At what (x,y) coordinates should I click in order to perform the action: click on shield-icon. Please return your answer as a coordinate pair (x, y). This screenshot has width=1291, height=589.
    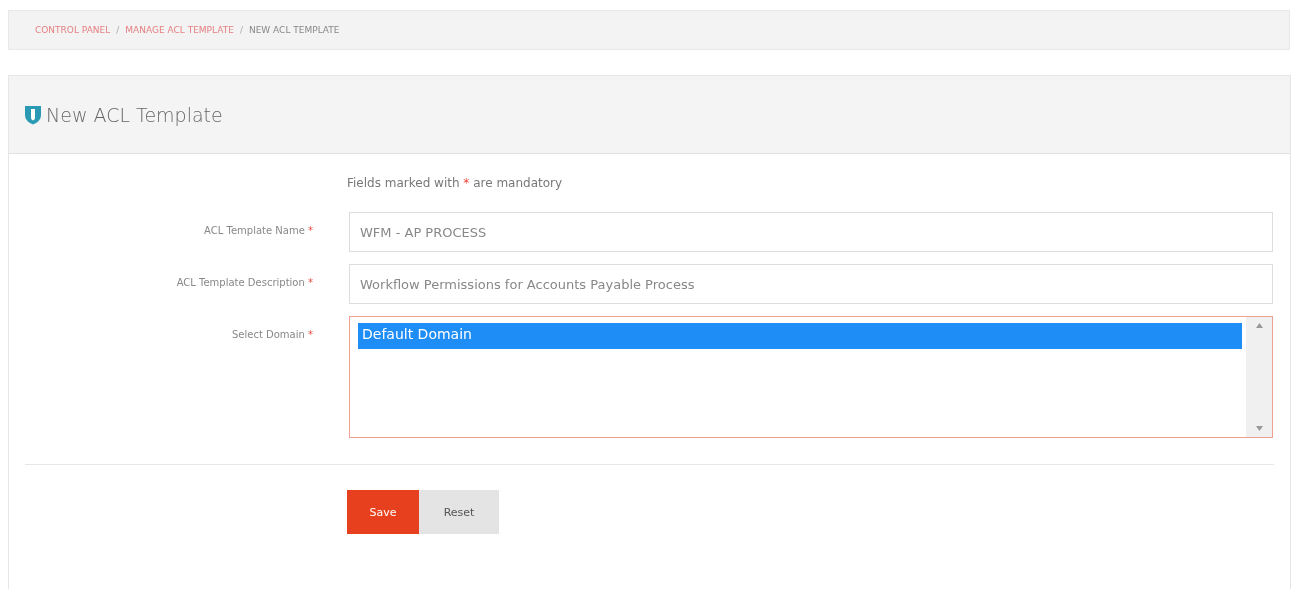
    Looking at the image, I should click on (33, 114).